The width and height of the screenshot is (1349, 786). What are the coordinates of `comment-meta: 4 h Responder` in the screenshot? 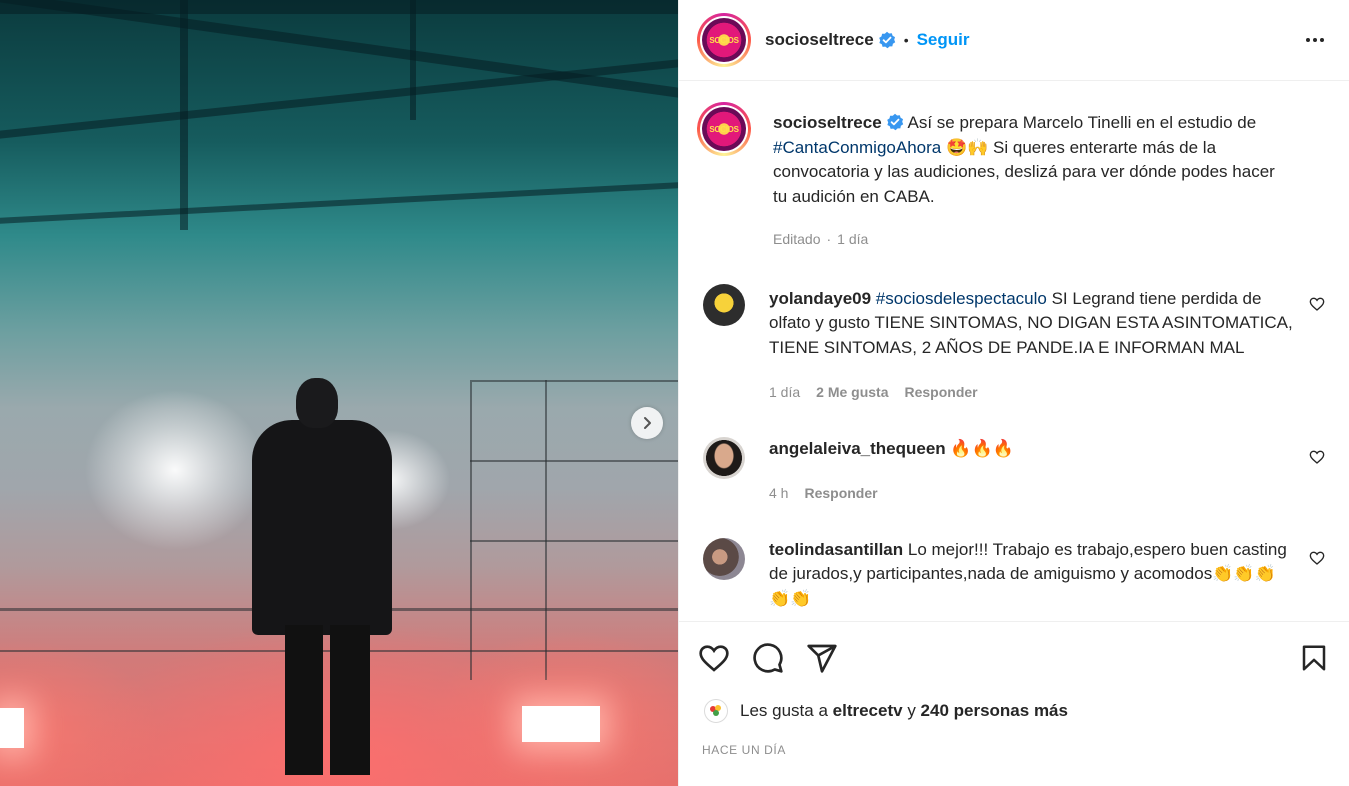 It's located at (1031, 493).